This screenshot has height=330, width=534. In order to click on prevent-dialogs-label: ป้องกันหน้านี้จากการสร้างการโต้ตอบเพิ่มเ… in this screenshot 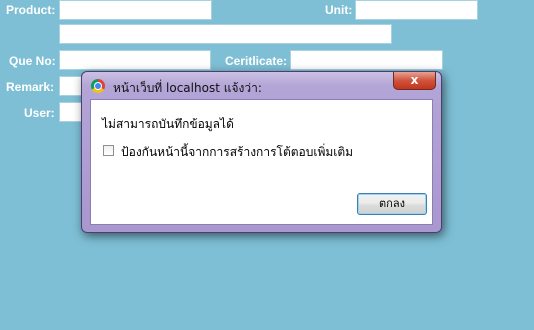, I will do `click(237, 152)`.